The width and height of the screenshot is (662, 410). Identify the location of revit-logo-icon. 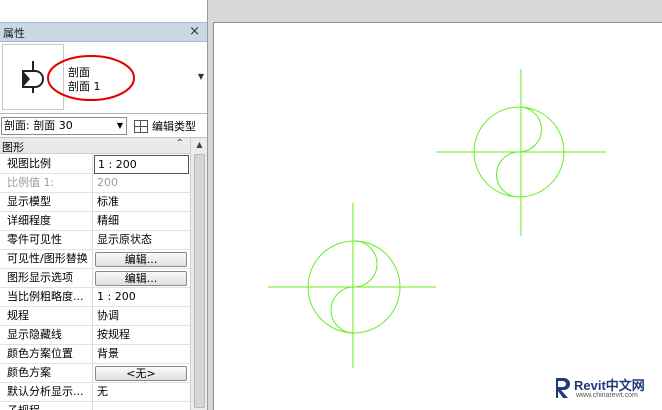
(563, 388).